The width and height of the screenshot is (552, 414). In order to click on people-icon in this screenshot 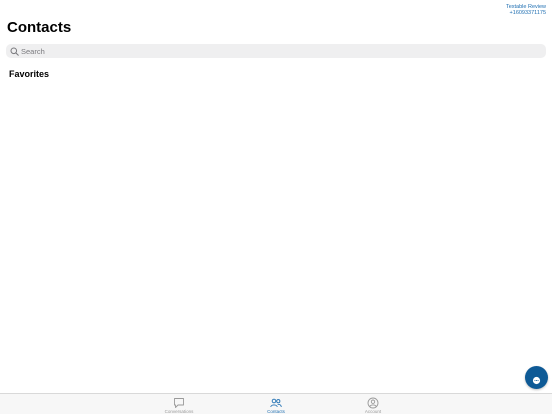, I will do `click(276, 402)`.